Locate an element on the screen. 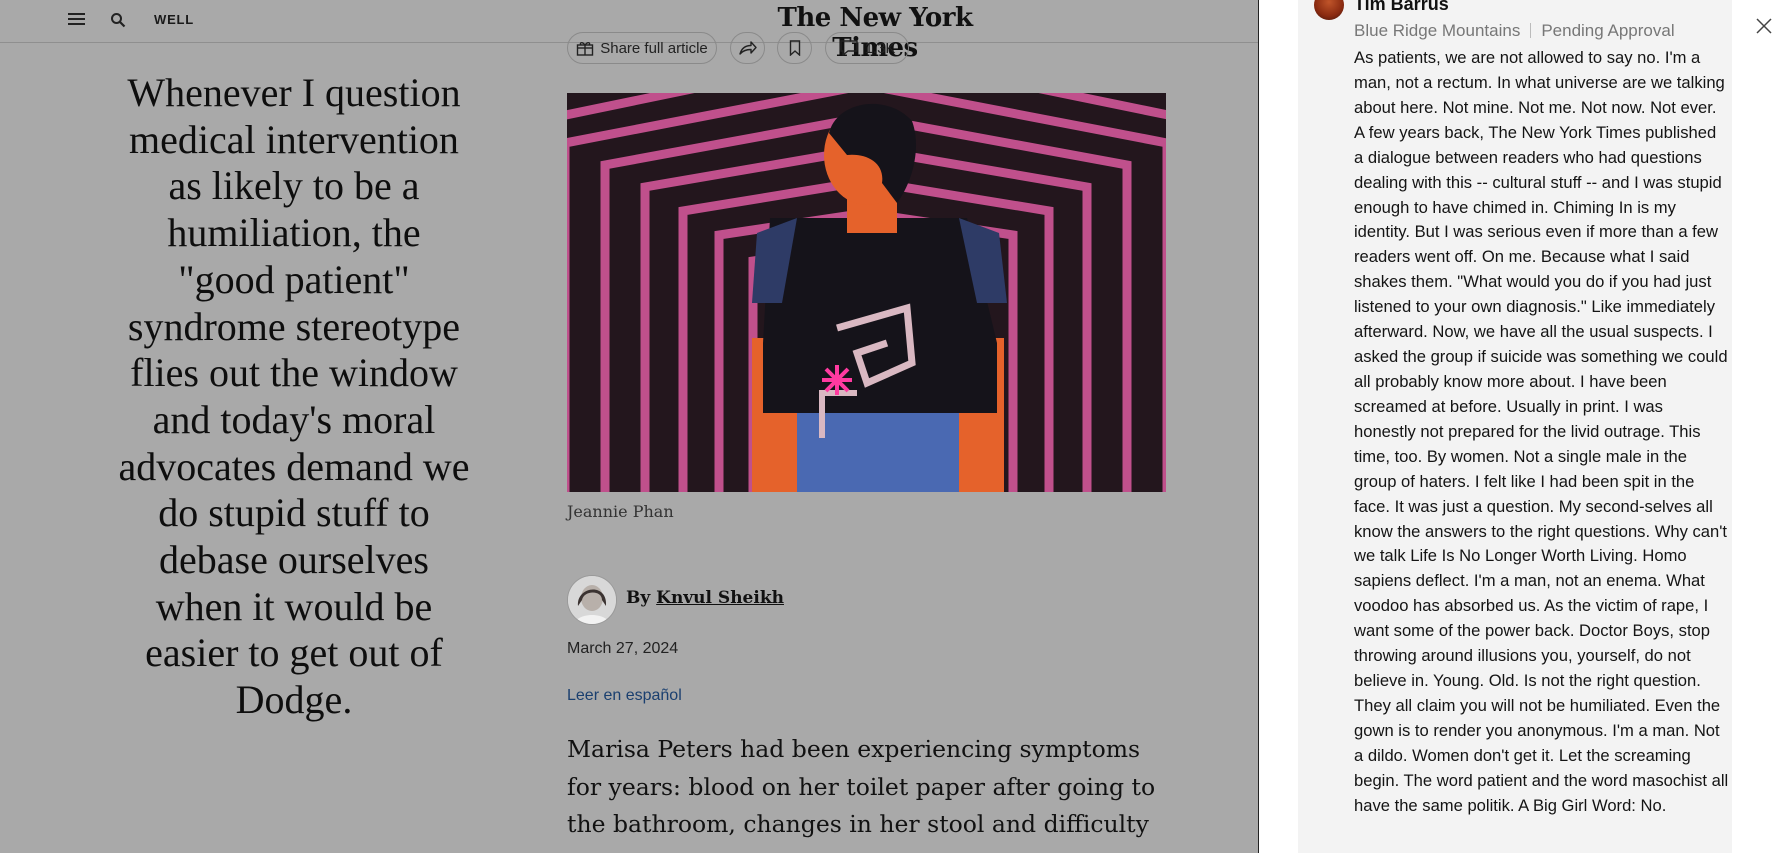 The image size is (1774, 853). close-icon is located at coordinates (1764, 26).